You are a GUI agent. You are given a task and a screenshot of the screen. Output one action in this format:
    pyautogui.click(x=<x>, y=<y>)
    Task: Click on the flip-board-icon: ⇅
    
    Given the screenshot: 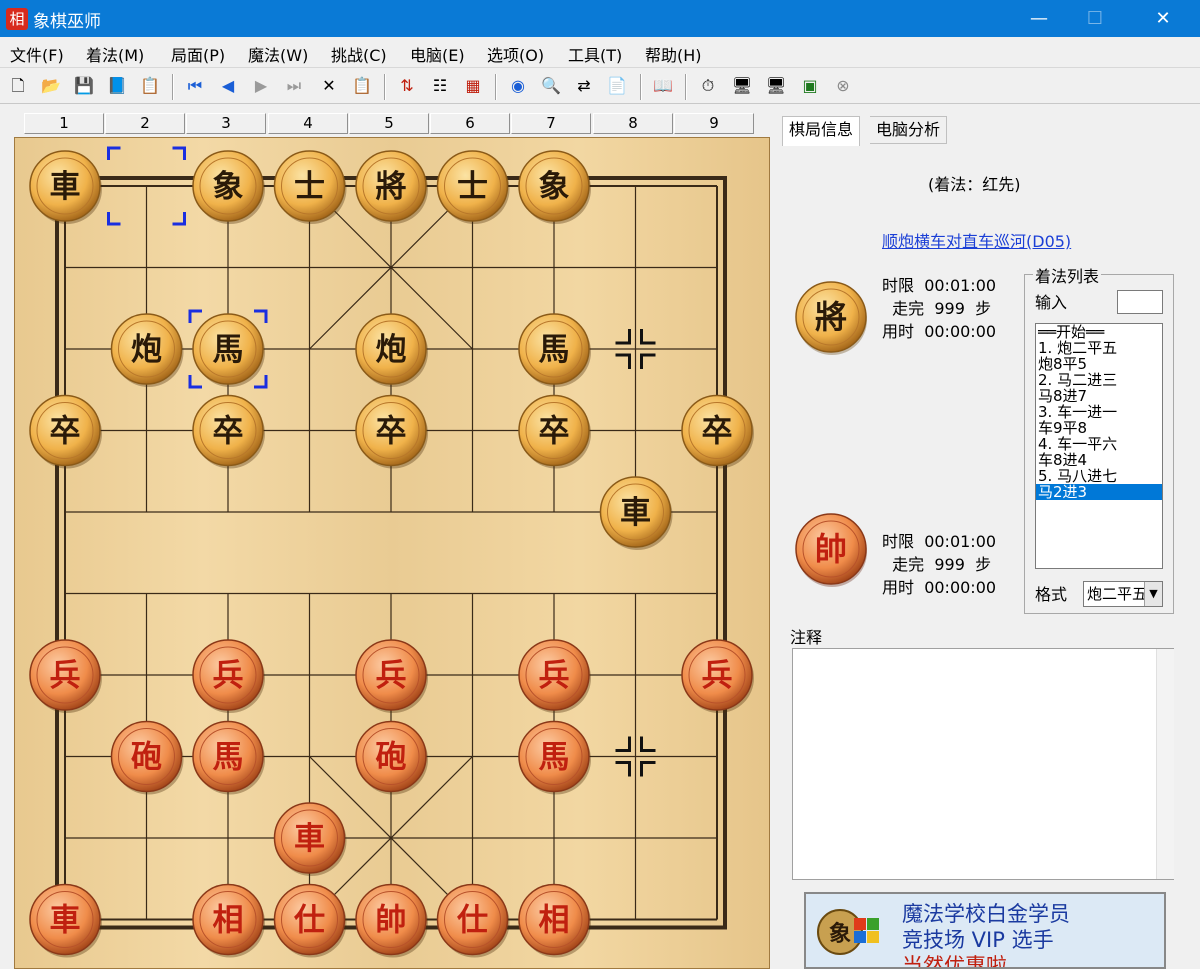 What is the action you would take?
    pyautogui.click(x=407, y=86)
    